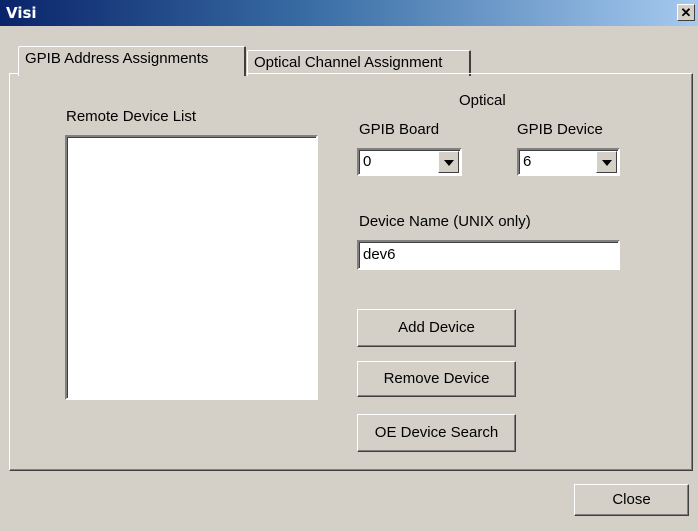  I want to click on device-name-input: dev6, so click(488, 255).